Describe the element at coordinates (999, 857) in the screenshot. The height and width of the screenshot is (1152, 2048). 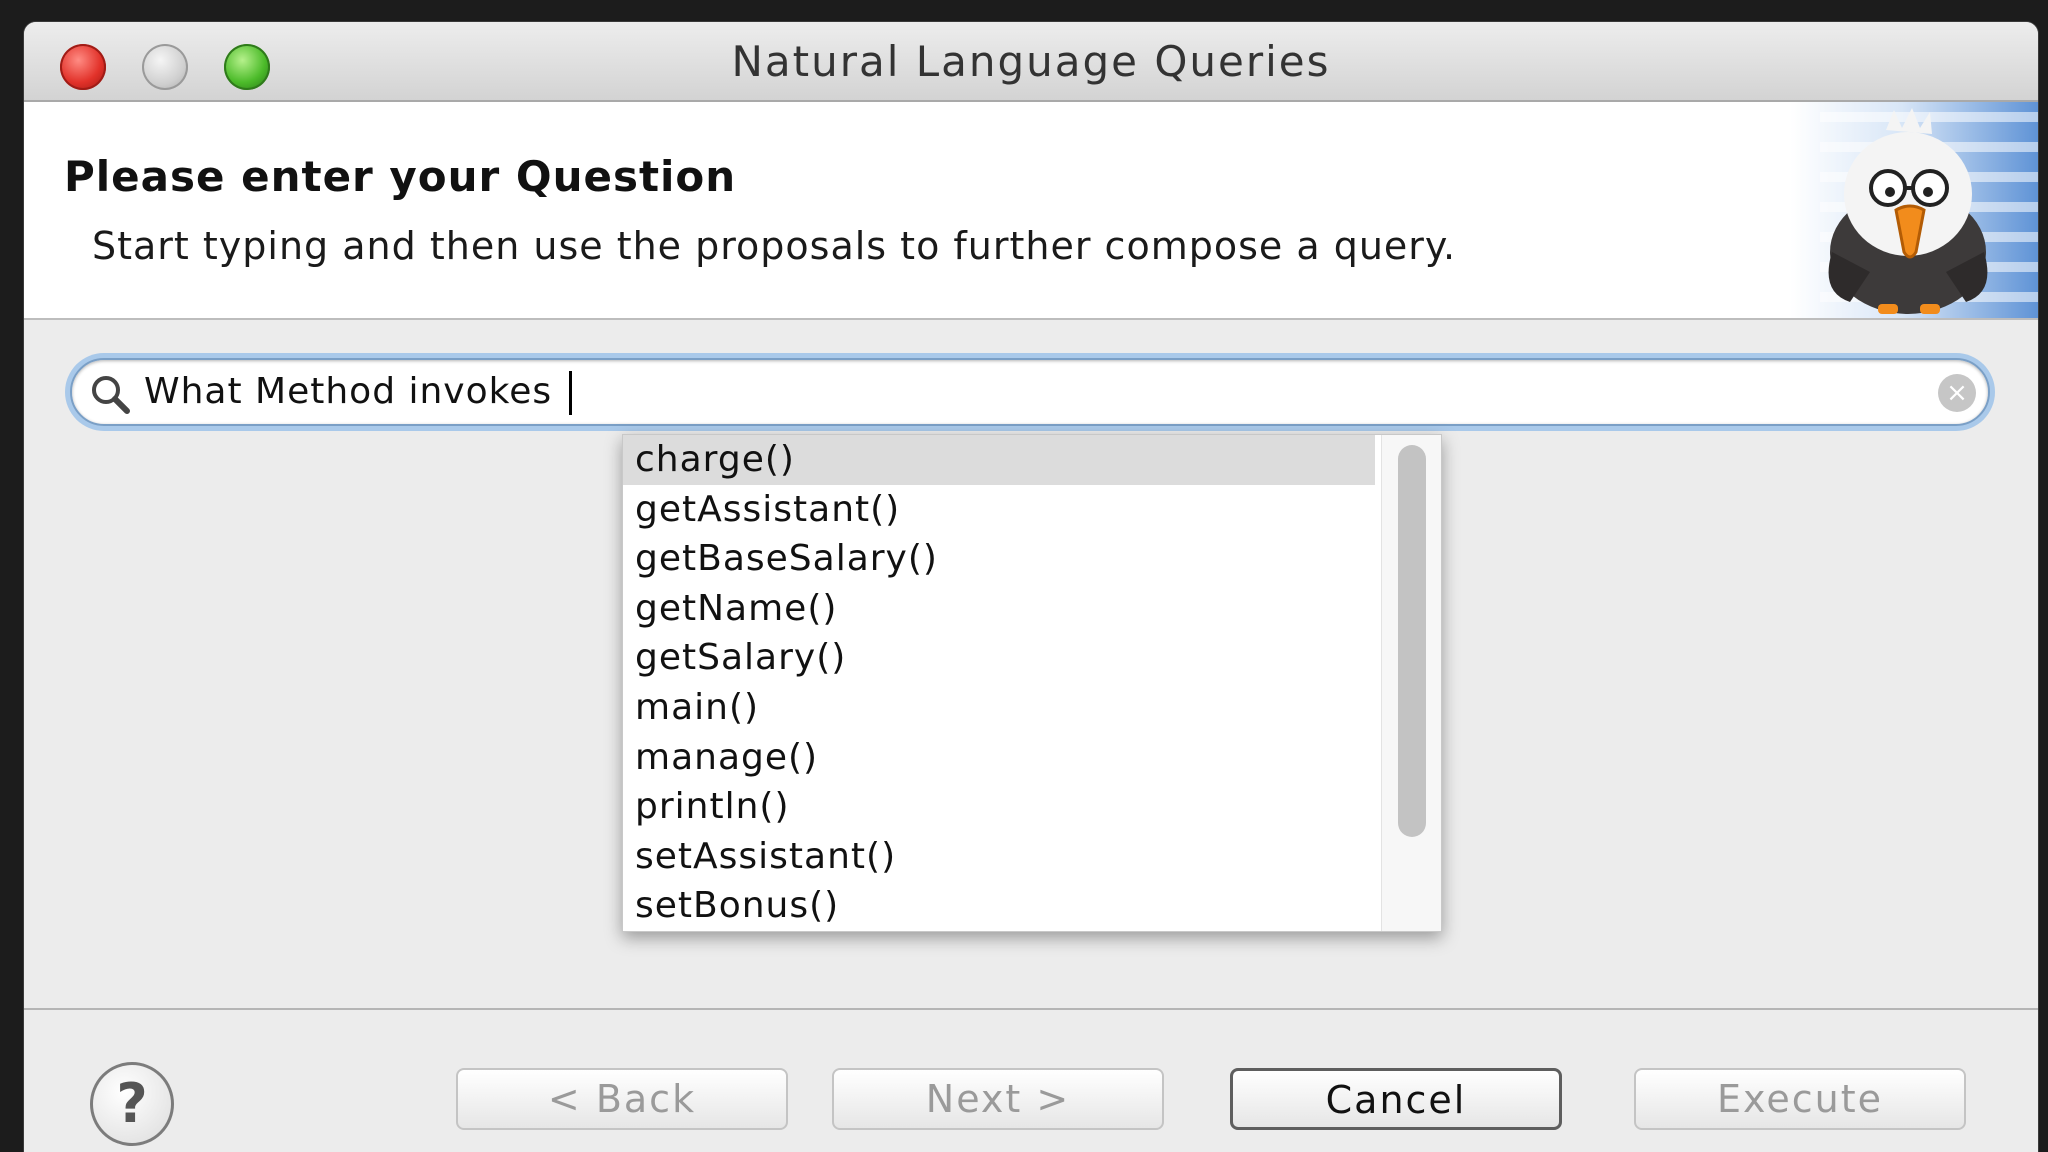
I see `proposal-item: setAssistant()` at that location.